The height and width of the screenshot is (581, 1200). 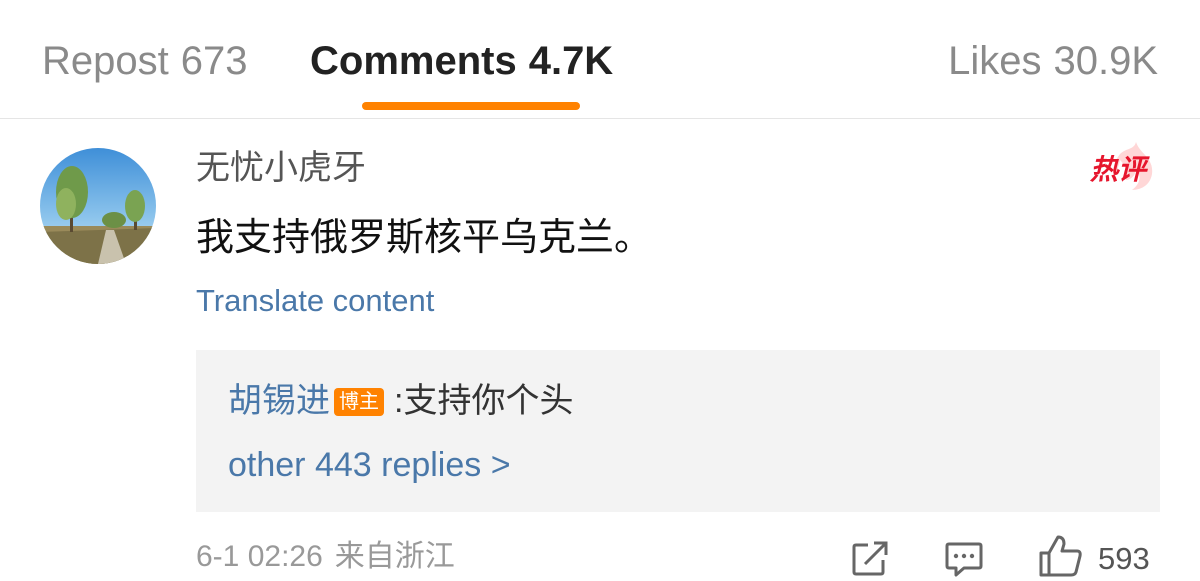 I want to click on tab-comments-count: 4.7K, so click(x=571, y=61).